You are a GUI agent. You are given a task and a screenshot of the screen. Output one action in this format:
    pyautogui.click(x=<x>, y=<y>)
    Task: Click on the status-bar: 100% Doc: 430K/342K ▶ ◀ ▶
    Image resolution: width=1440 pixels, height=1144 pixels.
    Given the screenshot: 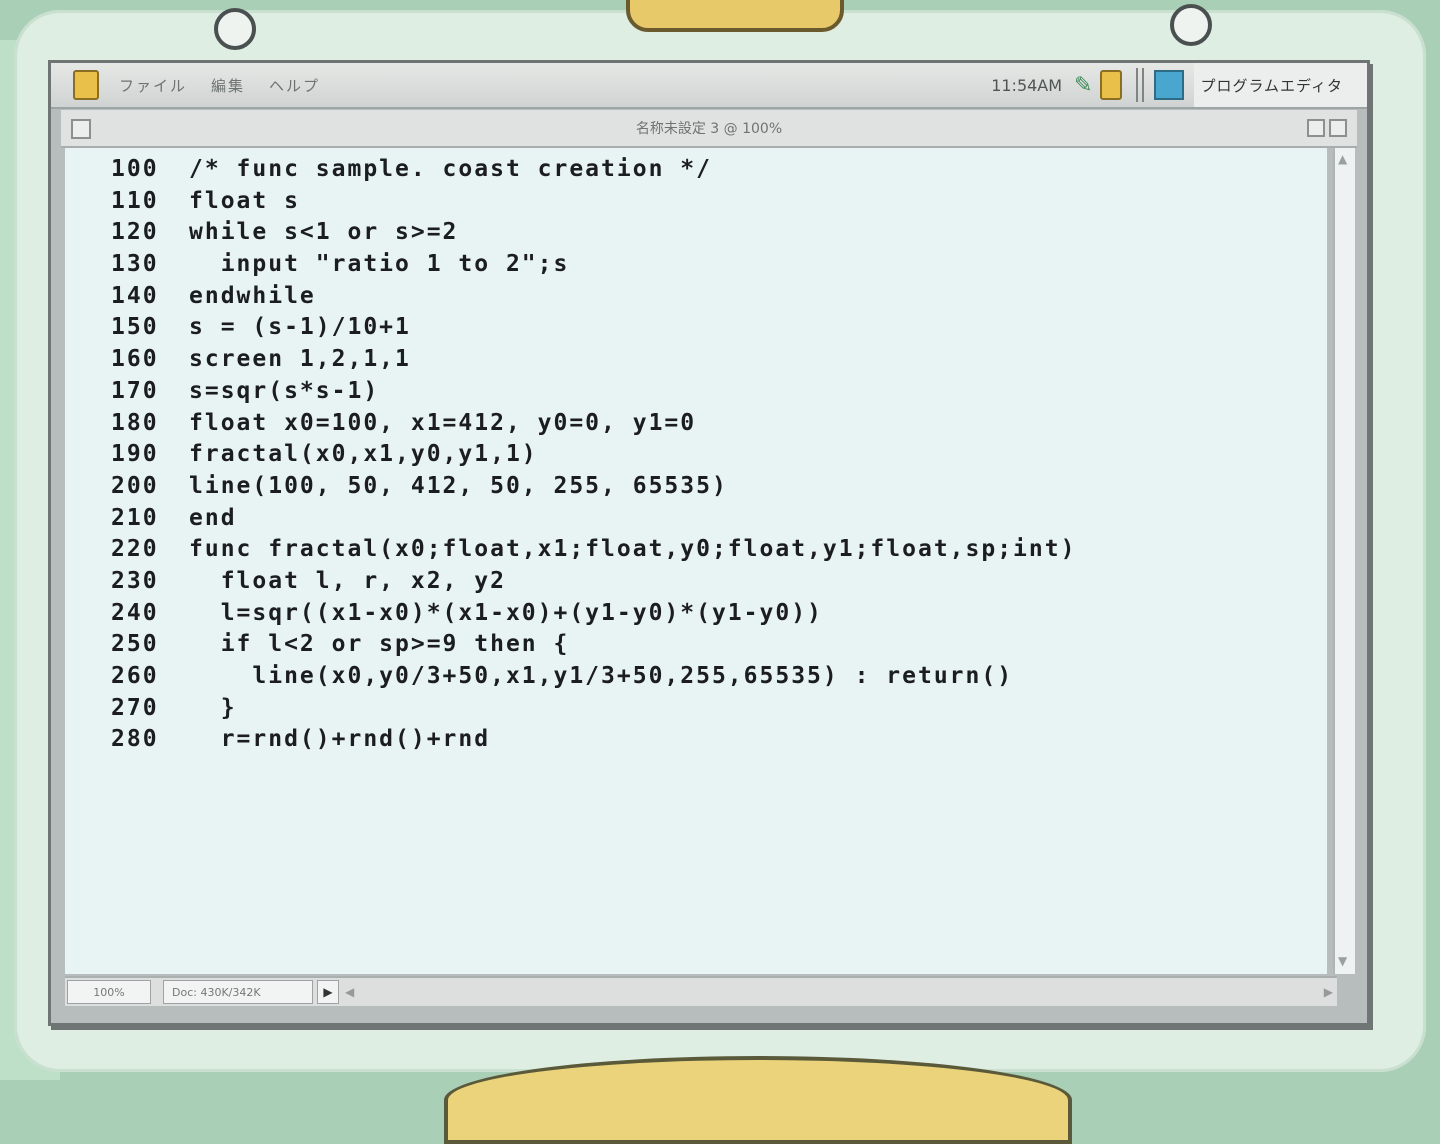 What is the action you would take?
    pyautogui.click(x=701, y=991)
    